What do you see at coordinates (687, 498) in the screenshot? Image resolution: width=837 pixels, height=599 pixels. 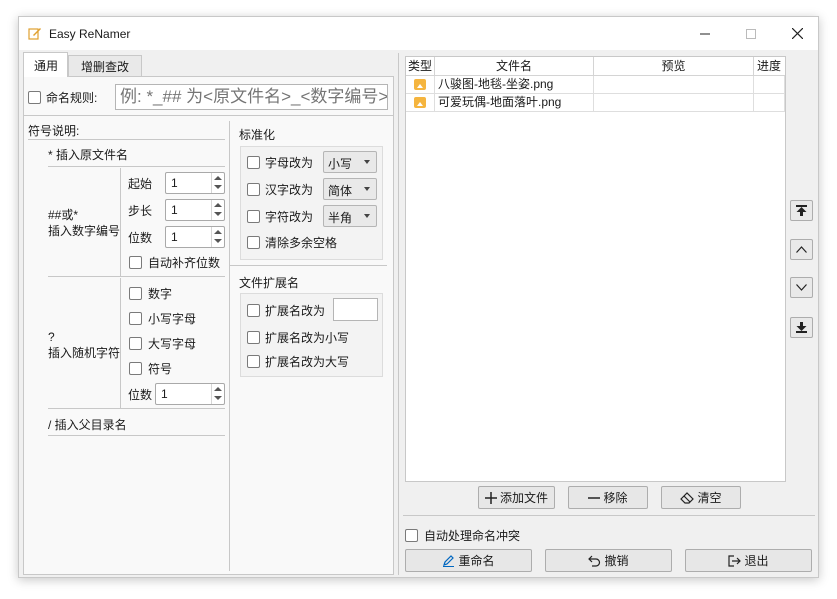 I see `eraser-icon` at bounding box center [687, 498].